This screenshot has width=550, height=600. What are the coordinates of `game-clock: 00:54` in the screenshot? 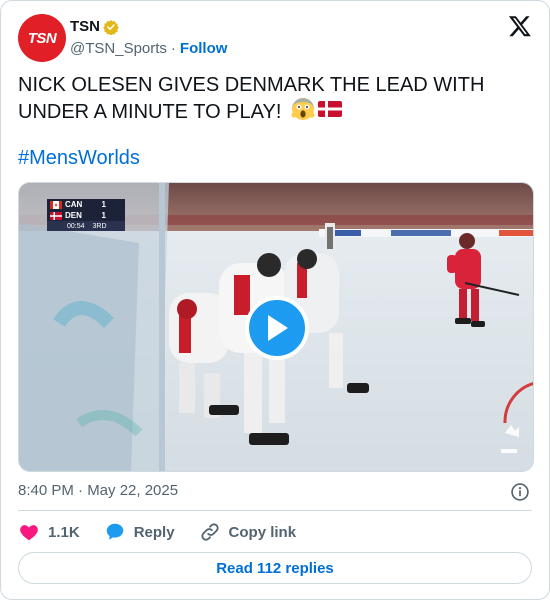 It's located at (76, 226).